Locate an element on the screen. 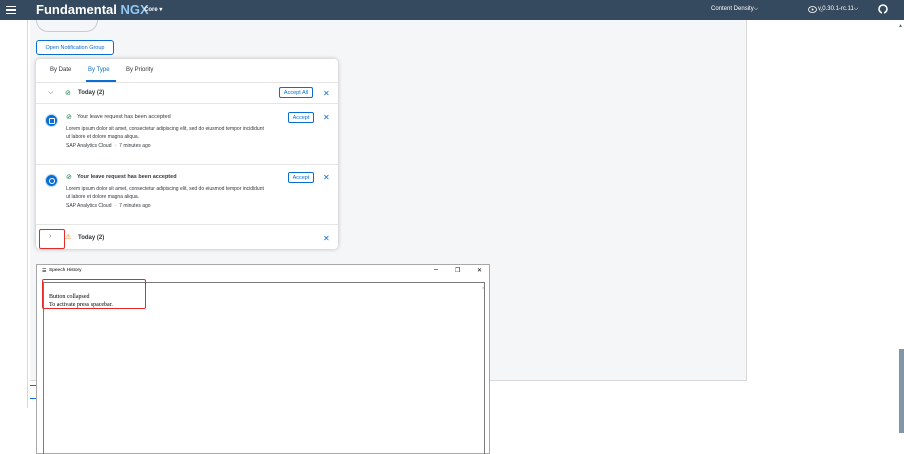 This screenshot has height=454, width=904. chevron-down-icon: ⌵ is located at coordinates (50, 93).